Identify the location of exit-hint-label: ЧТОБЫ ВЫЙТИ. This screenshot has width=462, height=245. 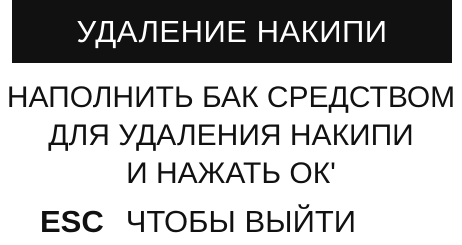
(241, 221).